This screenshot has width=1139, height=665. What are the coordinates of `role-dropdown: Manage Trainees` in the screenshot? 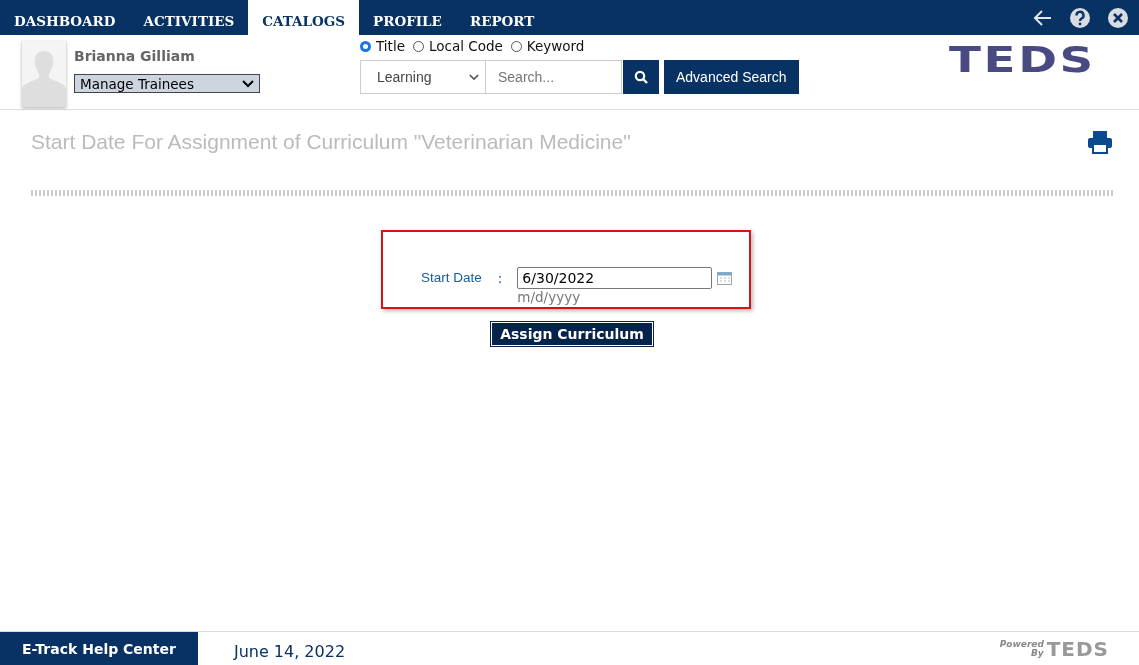 It's located at (167, 83).